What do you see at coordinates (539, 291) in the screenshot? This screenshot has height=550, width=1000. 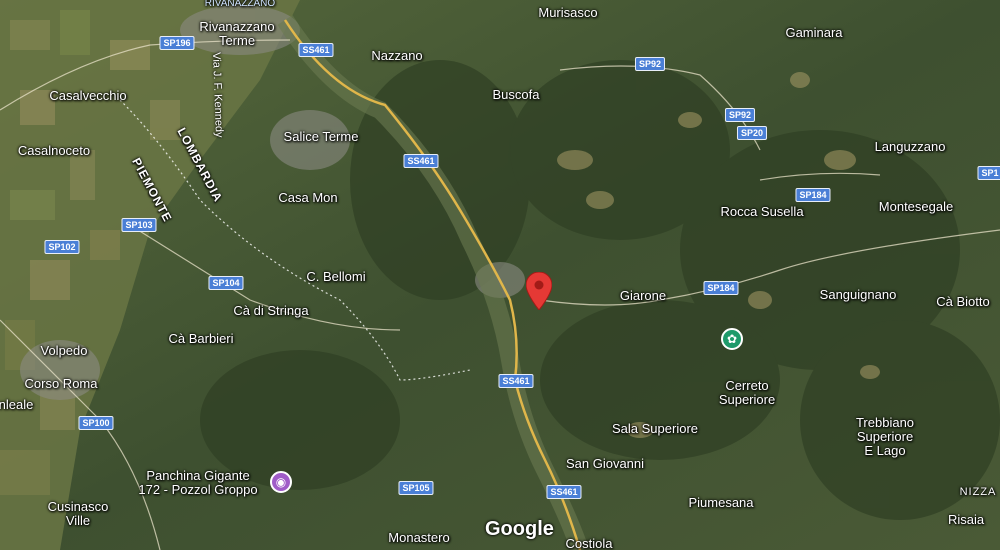 I see `location-pin-icon` at bounding box center [539, 291].